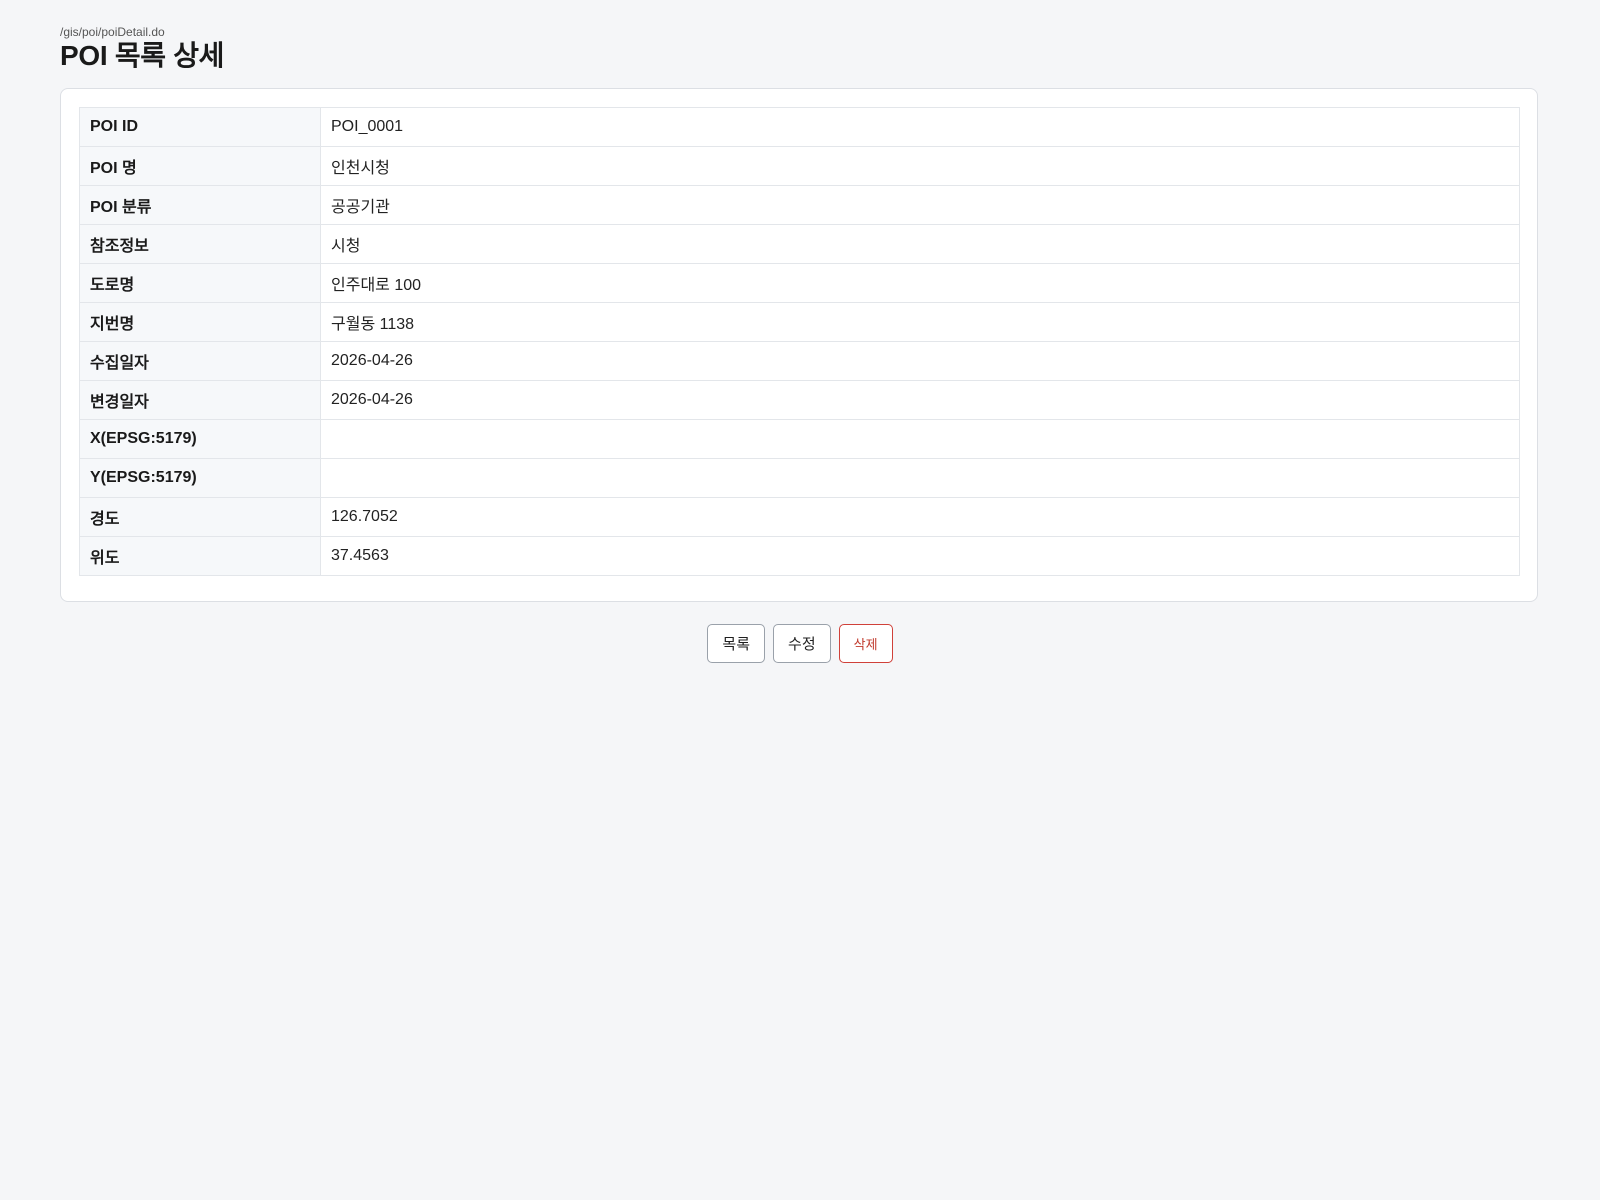  I want to click on row-label-latitude: 위도, so click(200, 556).